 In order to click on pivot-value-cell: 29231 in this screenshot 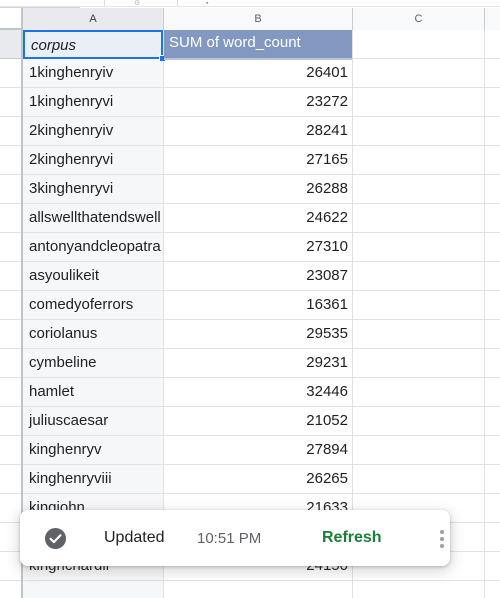, I will do `click(258, 363)`.